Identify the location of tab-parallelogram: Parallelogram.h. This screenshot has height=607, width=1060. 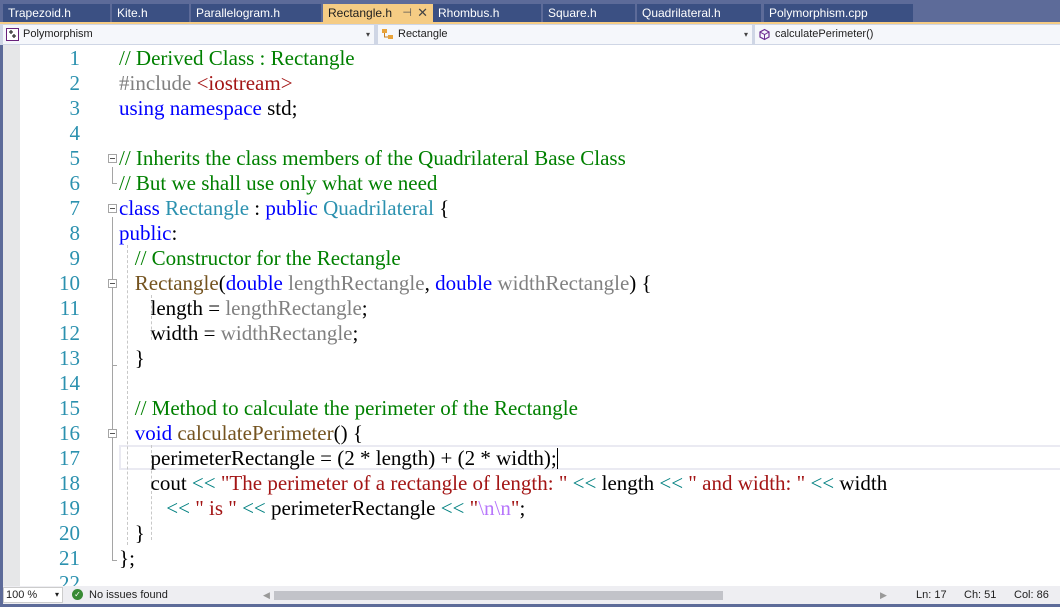
(256, 13).